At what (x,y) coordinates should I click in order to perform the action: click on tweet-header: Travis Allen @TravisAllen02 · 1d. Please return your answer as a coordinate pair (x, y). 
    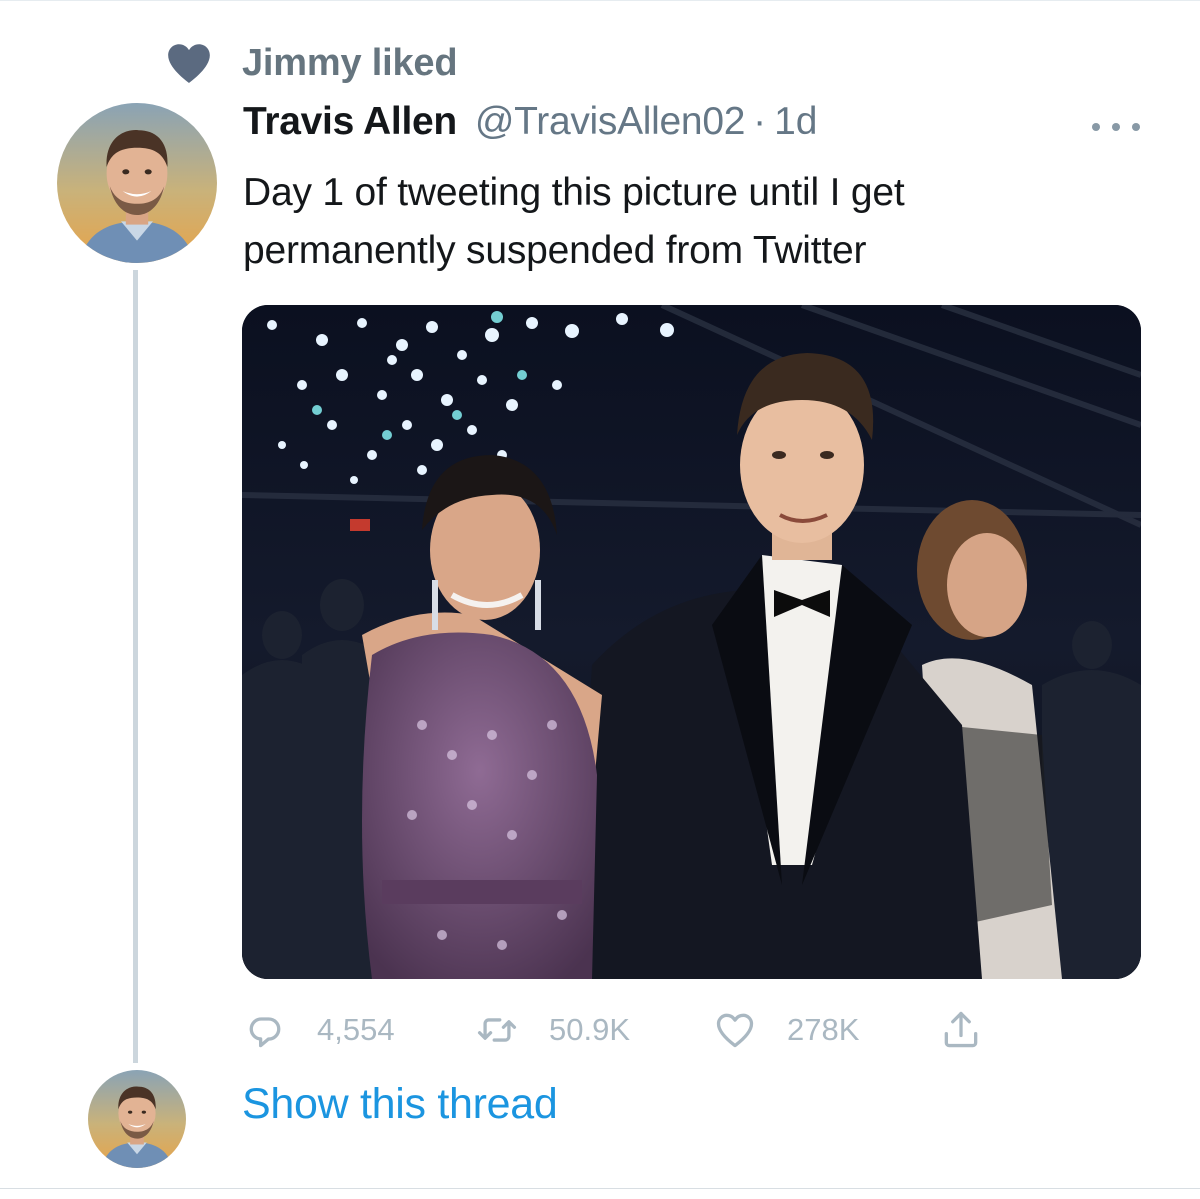
    Looking at the image, I should click on (530, 128).